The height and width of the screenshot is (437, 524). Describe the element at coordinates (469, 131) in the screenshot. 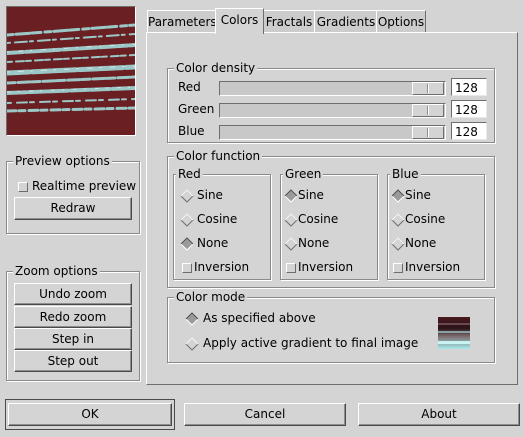

I see `density-blue-input: 128` at that location.